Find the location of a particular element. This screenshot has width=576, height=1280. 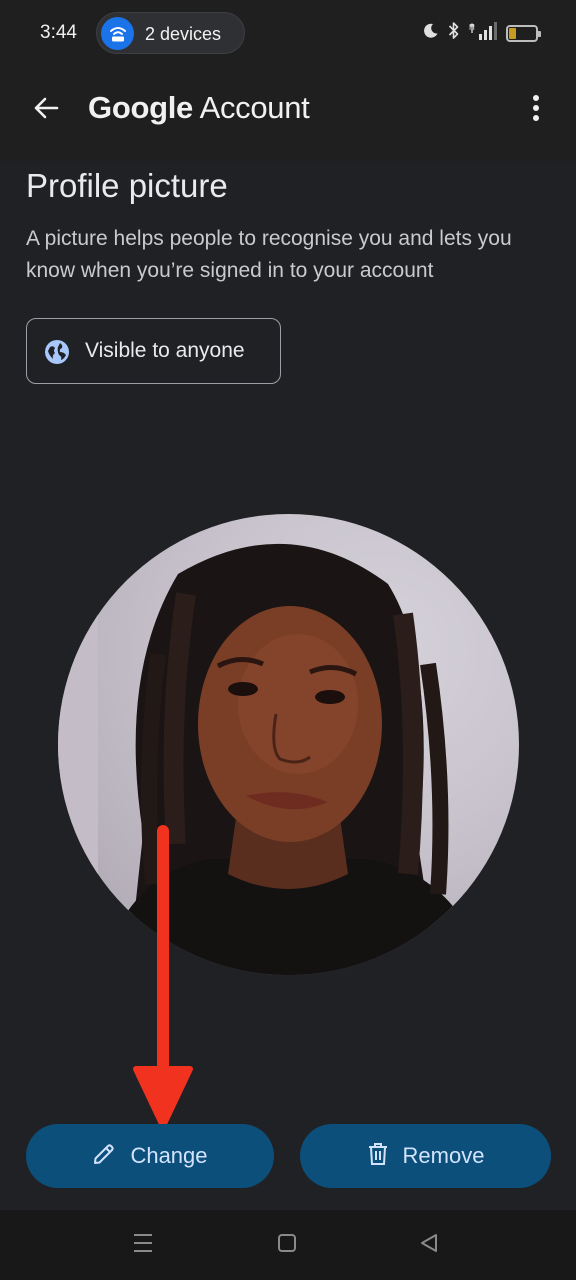

pencil-icon is located at coordinates (104, 1156).